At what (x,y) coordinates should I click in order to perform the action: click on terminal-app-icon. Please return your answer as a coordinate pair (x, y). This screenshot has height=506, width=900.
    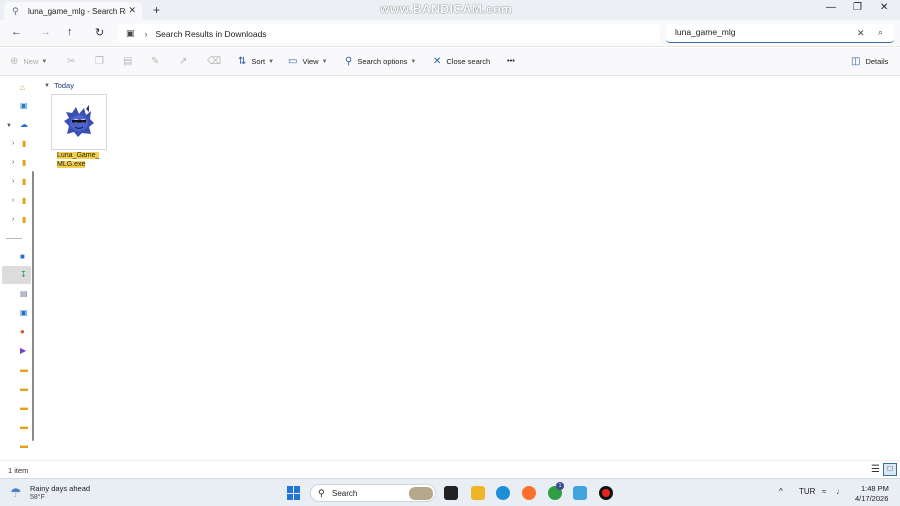
    Looking at the image, I should click on (451, 493).